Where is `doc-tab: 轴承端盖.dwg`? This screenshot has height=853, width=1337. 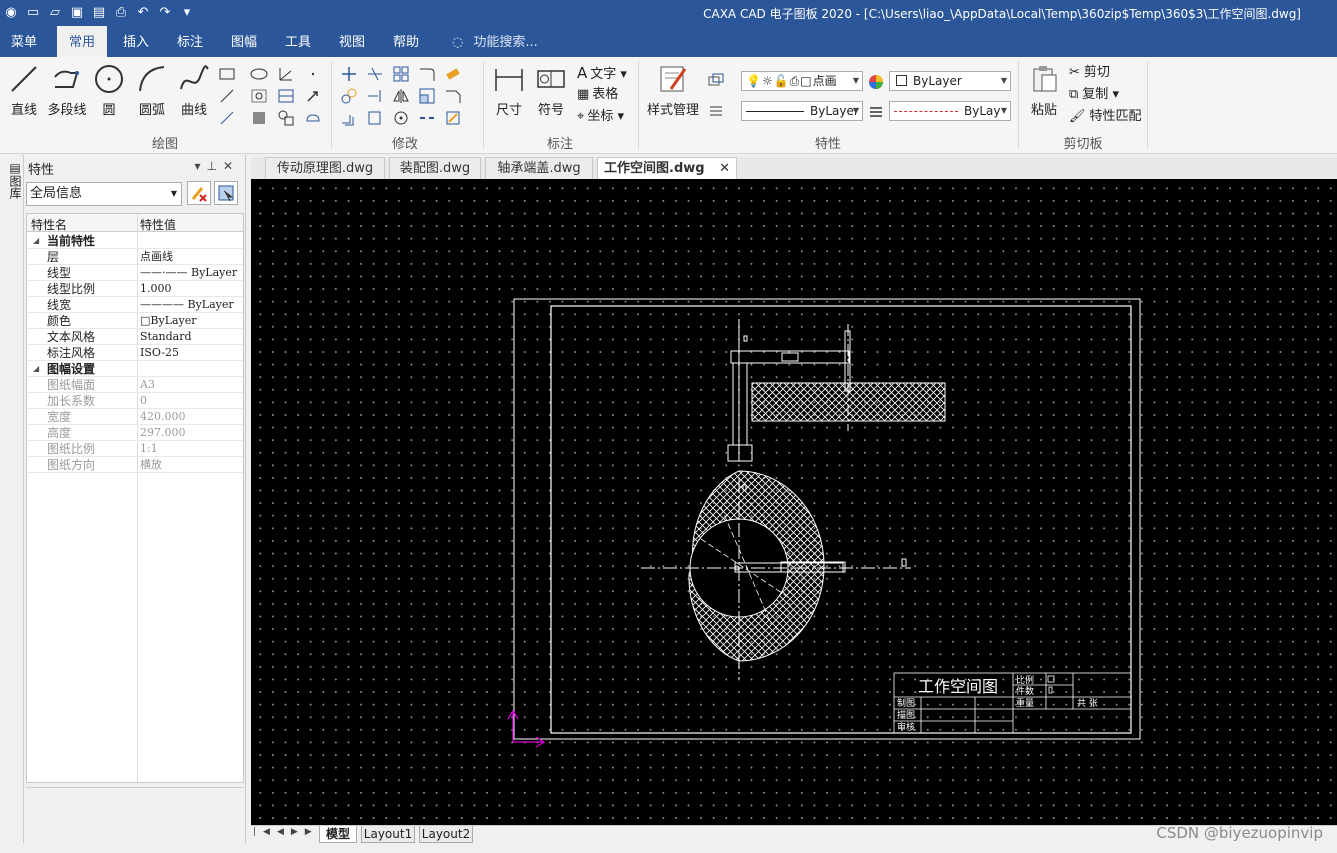
doc-tab: 轴承端盖.dwg is located at coordinates (539, 168).